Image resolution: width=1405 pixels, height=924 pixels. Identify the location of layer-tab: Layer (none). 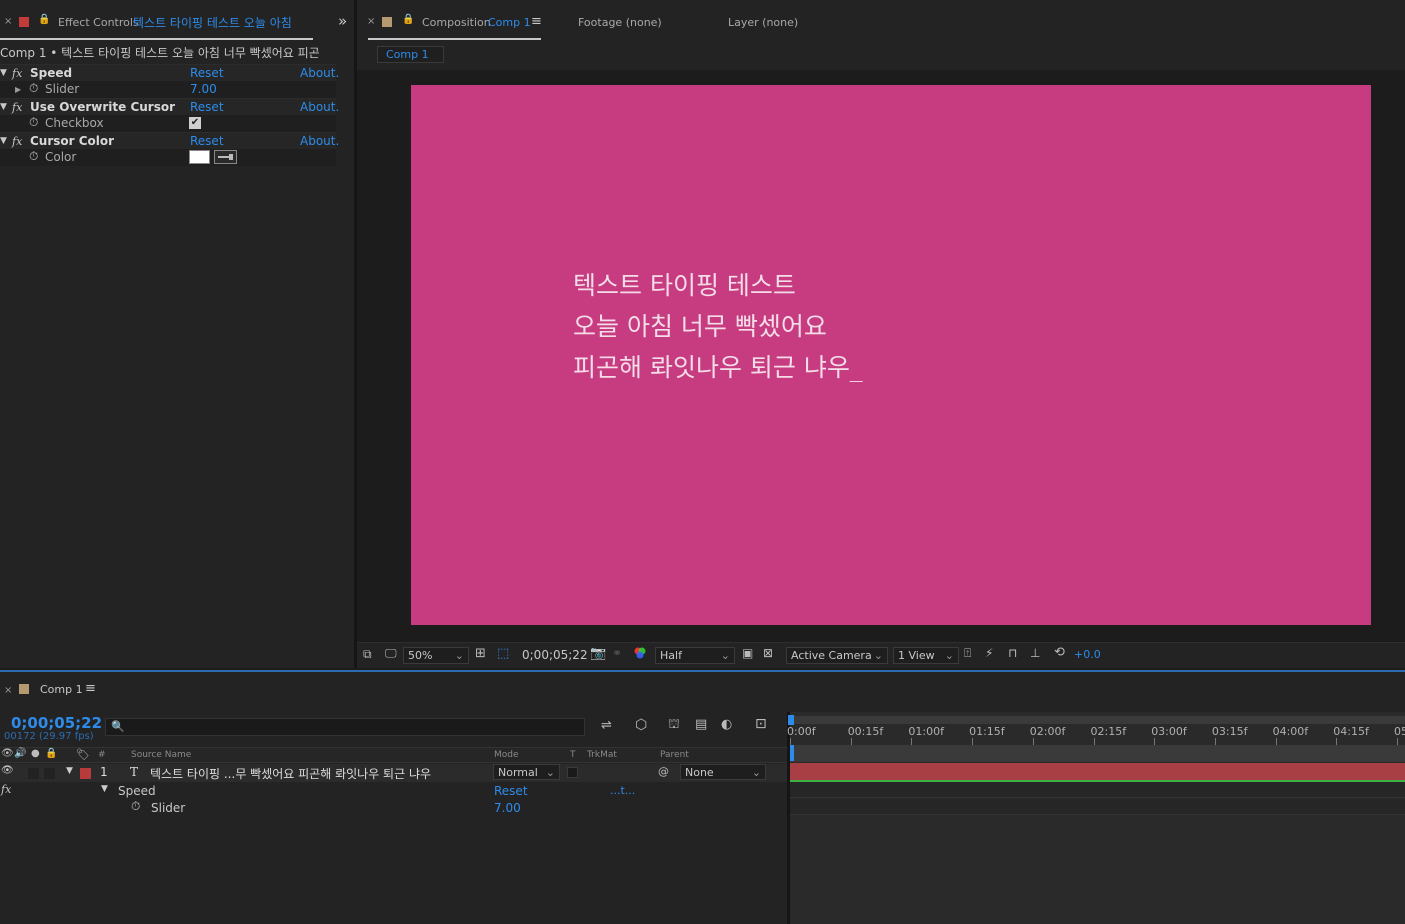
(763, 22).